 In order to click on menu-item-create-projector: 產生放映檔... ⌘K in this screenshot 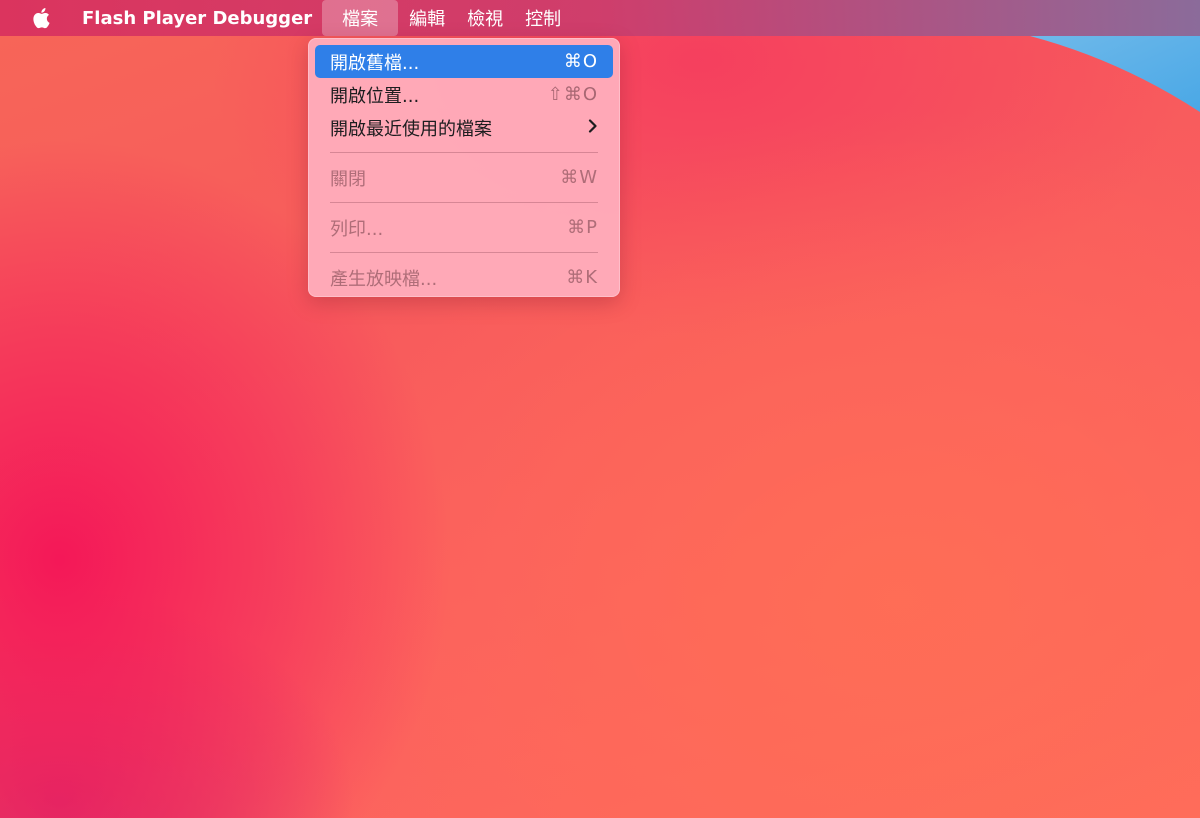, I will do `click(464, 277)`.